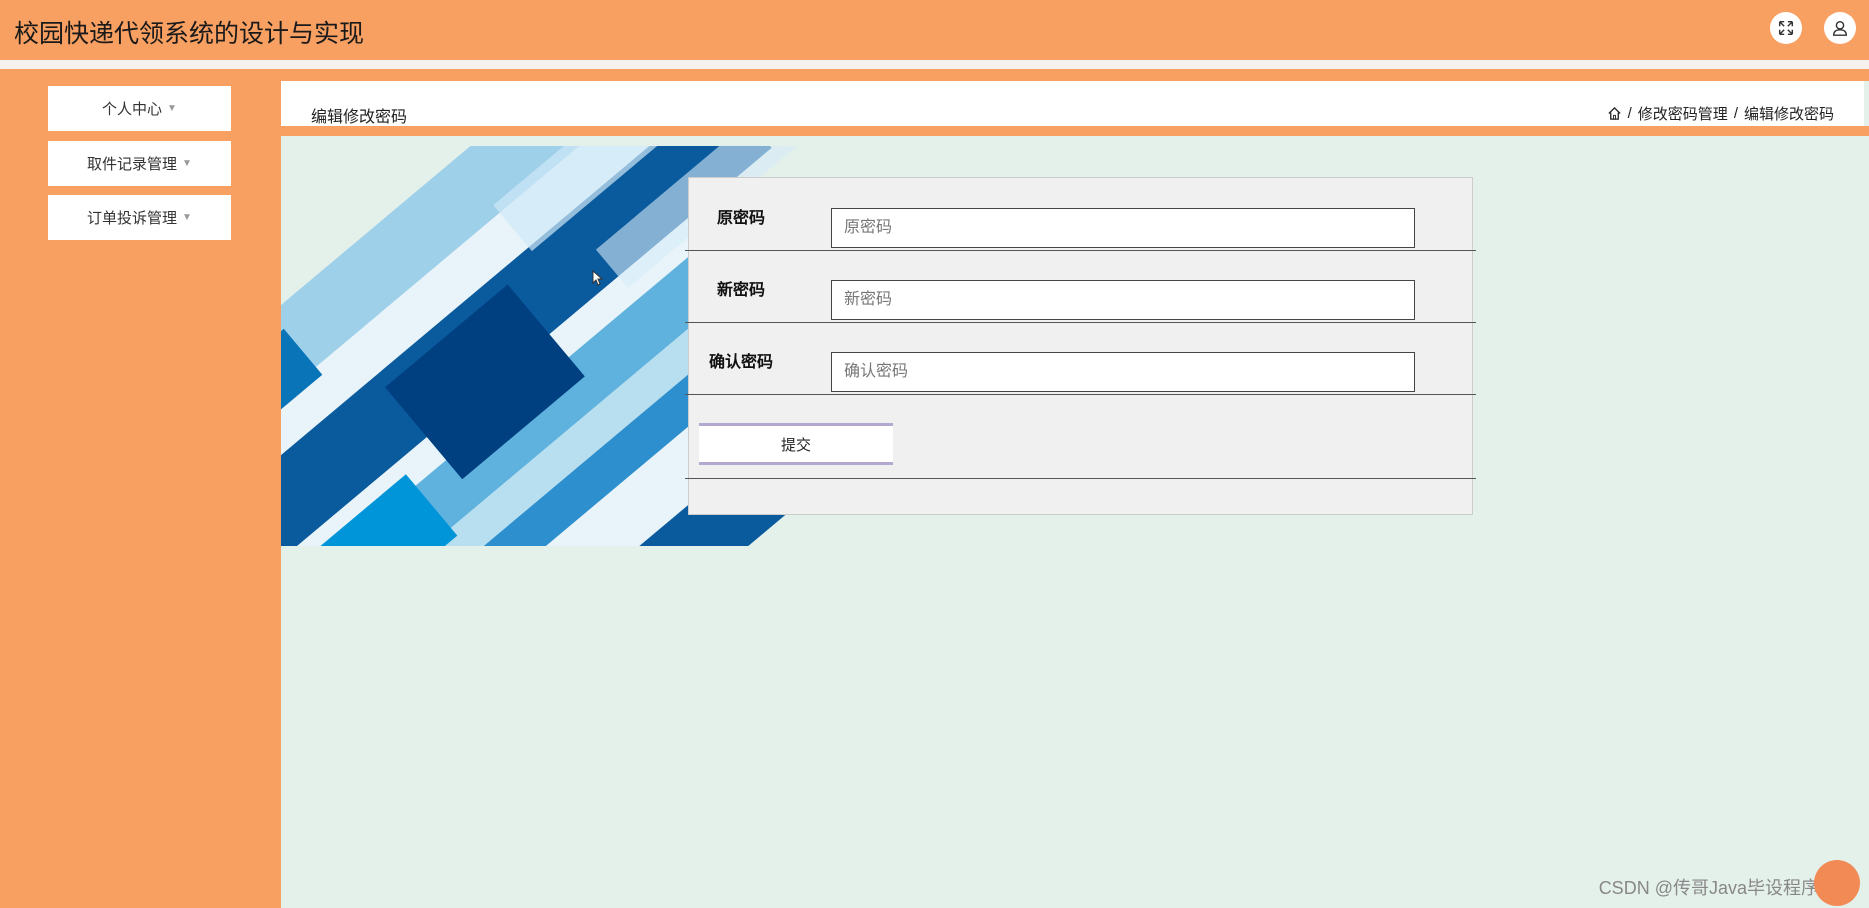 This screenshot has width=1869, height=908. Describe the element at coordinates (189, 34) in the screenshot. I see `app-title: 校园快递代领系统的设计与实现` at that location.